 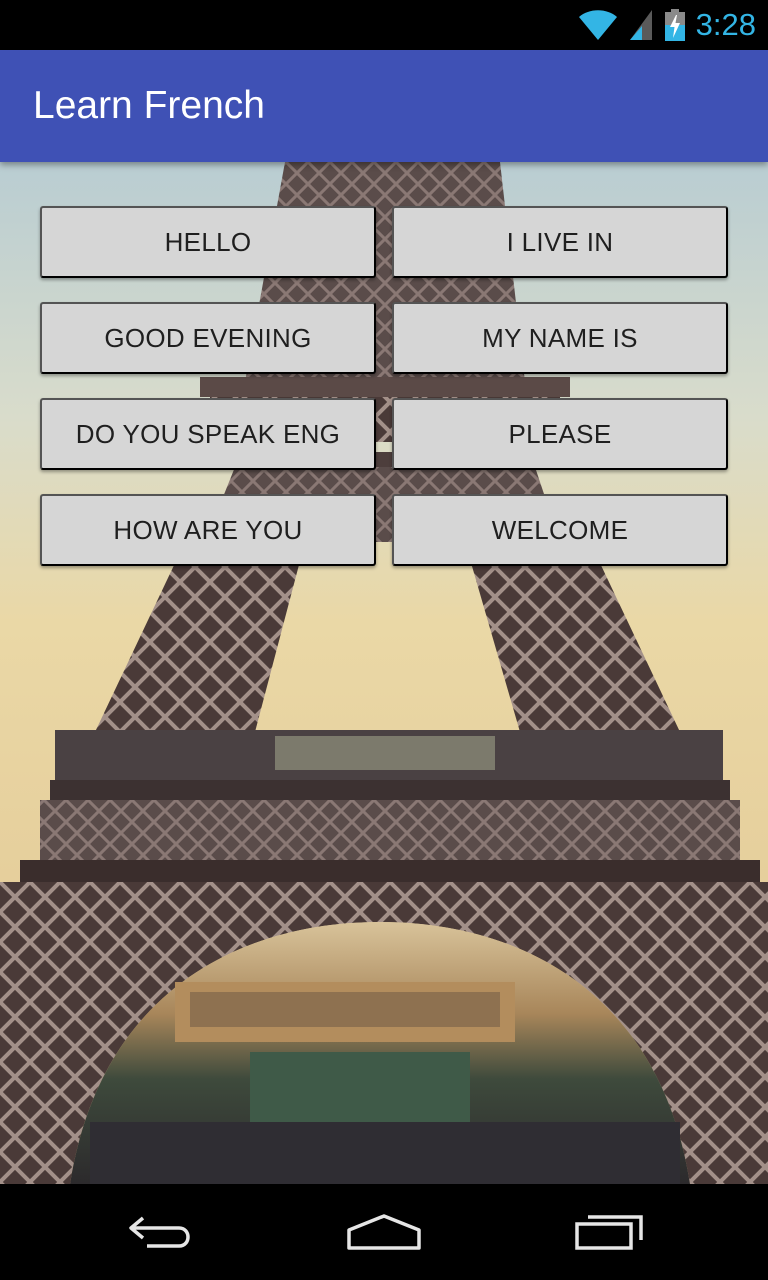 What do you see at coordinates (640, 25) in the screenshot?
I see `cell-signal-icon` at bounding box center [640, 25].